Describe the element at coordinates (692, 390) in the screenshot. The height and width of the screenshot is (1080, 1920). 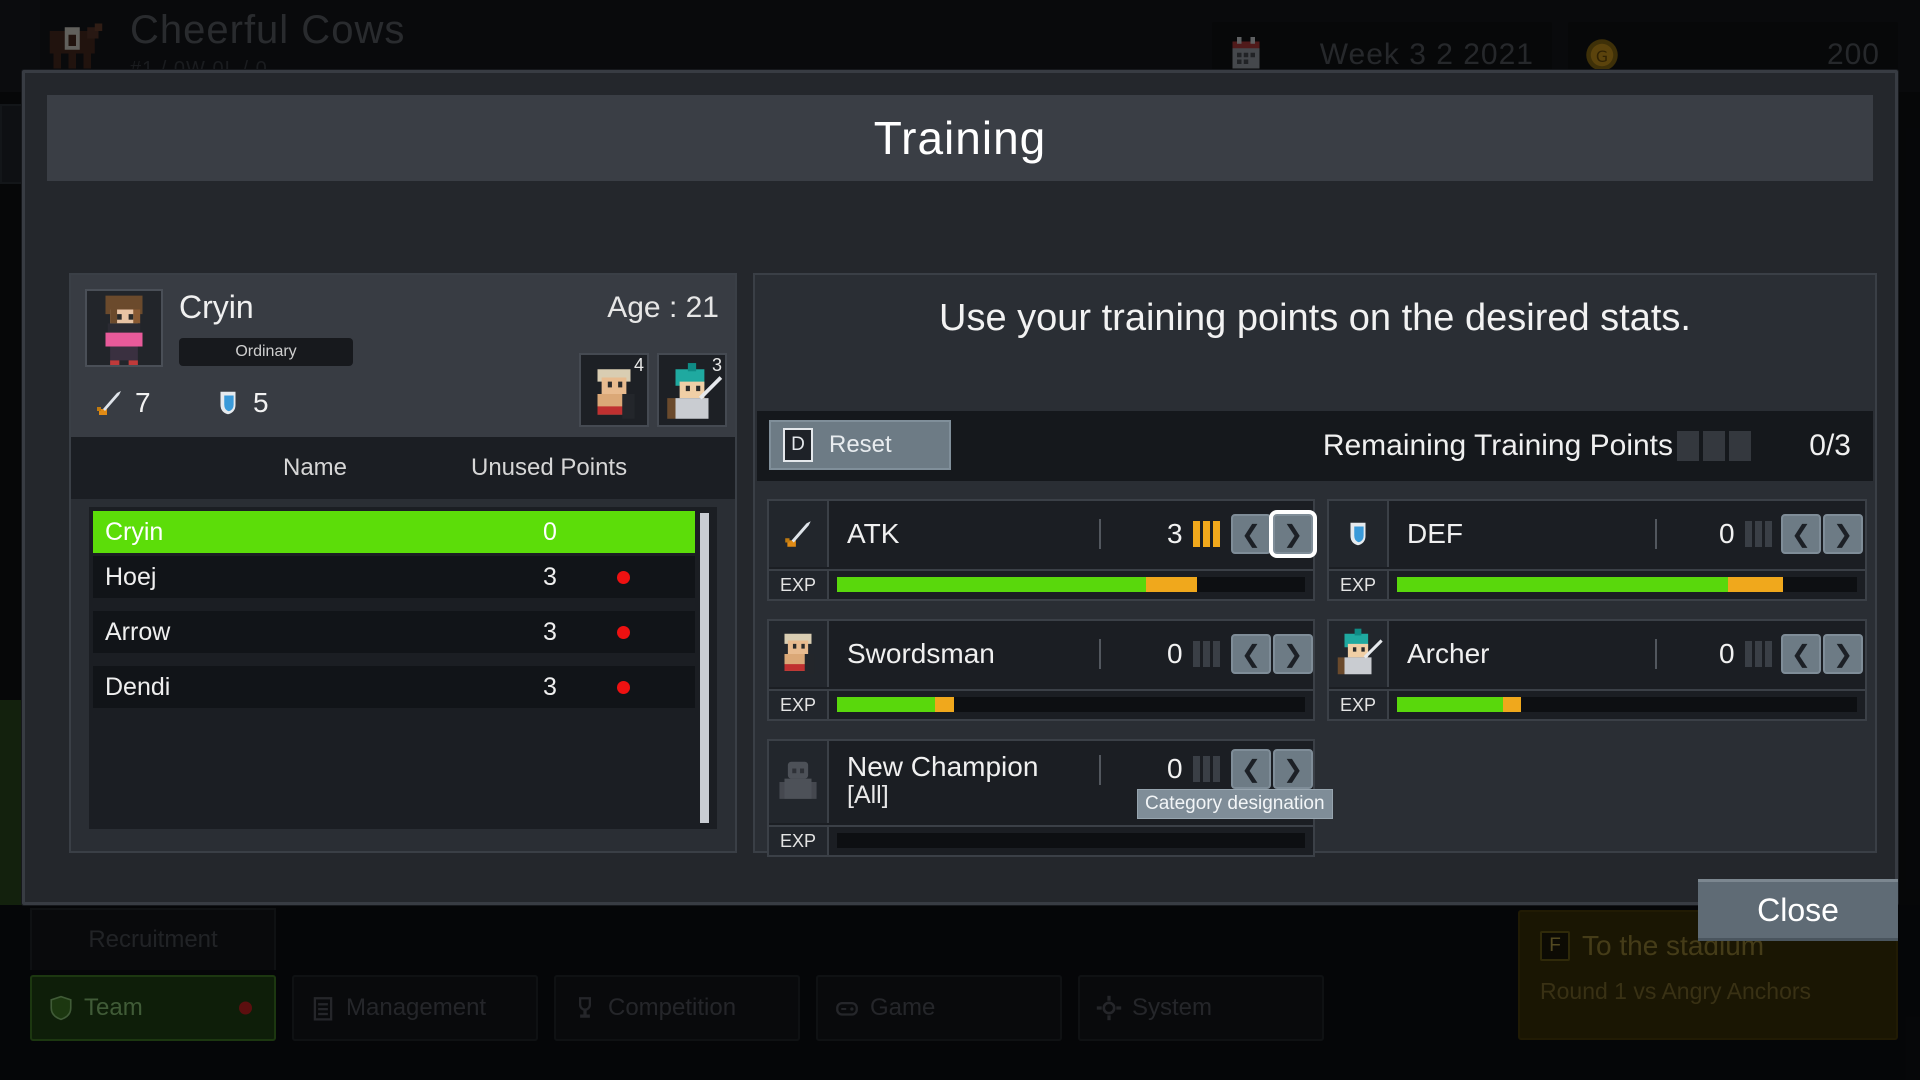
I see `player-class-archer: 3` at that location.